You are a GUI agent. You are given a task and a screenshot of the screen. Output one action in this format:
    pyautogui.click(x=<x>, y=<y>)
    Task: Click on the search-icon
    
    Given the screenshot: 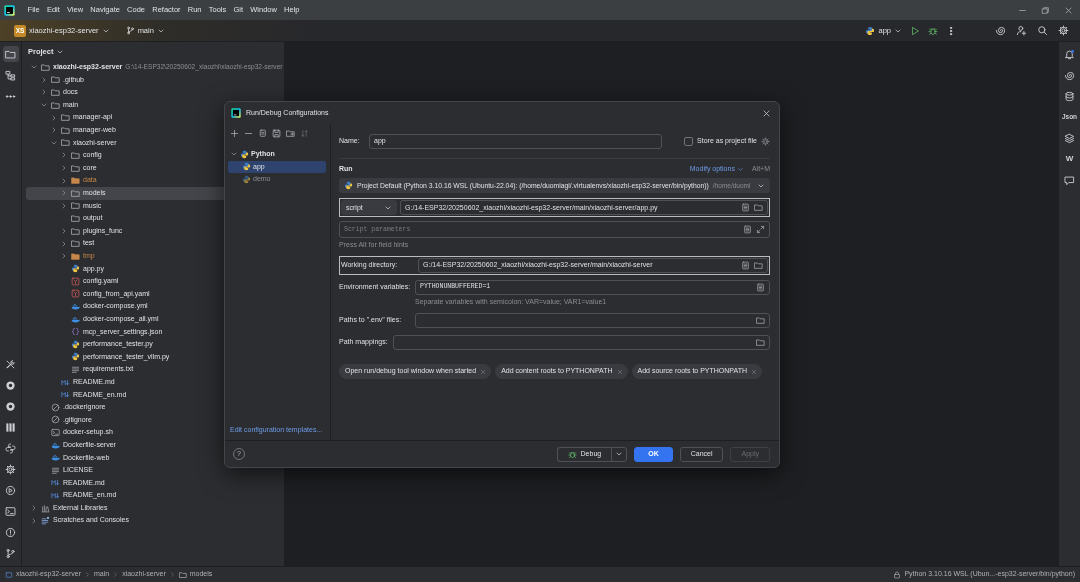 What is the action you would take?
    pyautogui.click(x=1042, y=30)
    